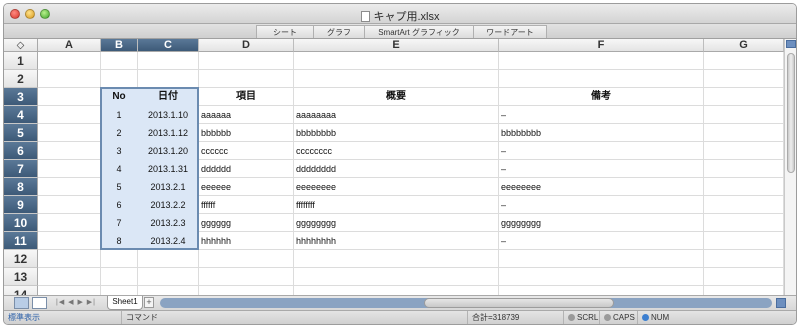 This screenshot has height=328, width=800. I want to click on title-bar: キャプ用.xlsx, so click(400, 14).